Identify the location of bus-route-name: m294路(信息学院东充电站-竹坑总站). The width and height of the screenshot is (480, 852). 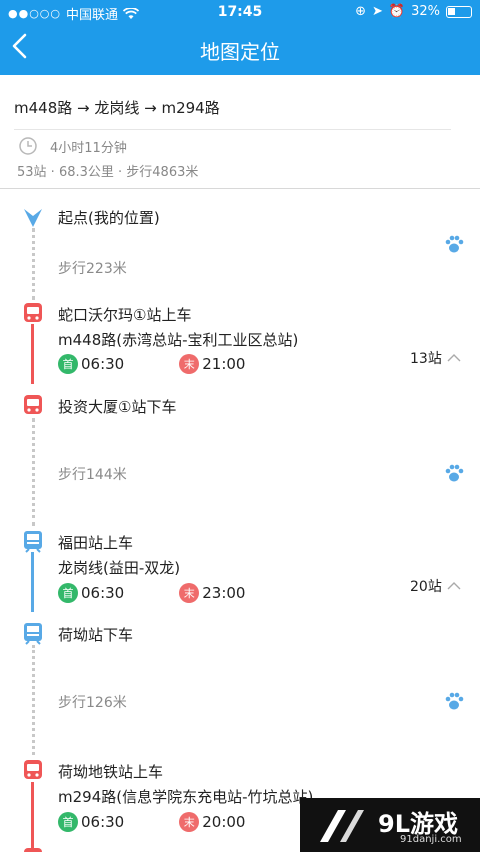
(186, 797).